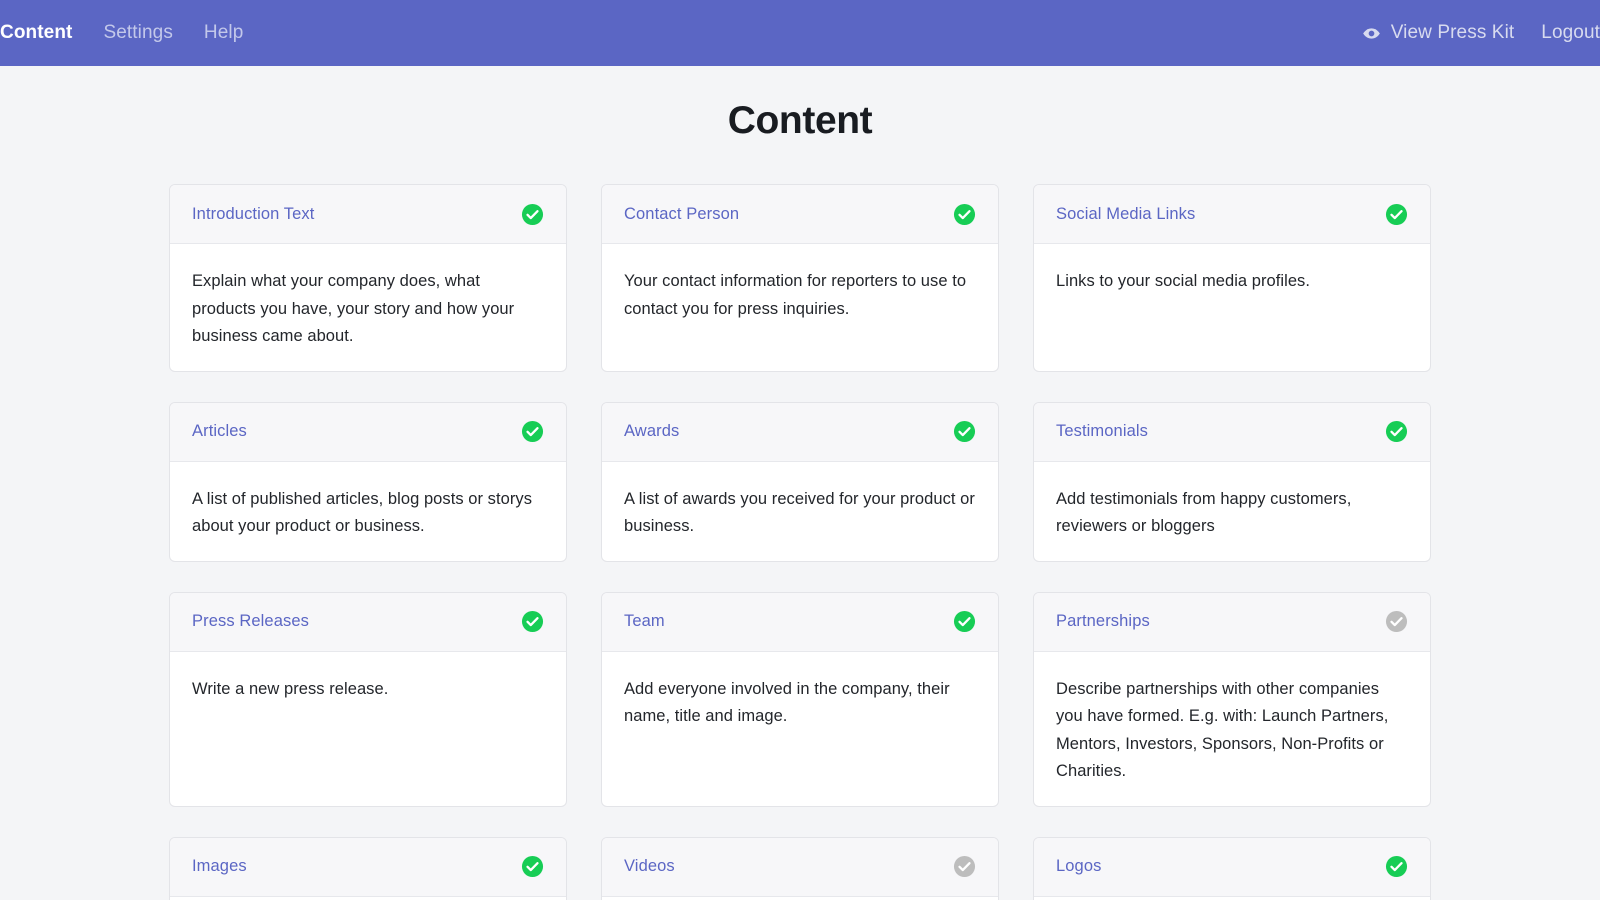 The height and width of the screenshot is (900, 1600). Describe the element at coordinates (1232, 432) in the screenshot. I see `card-header: Testimonials` at that location.